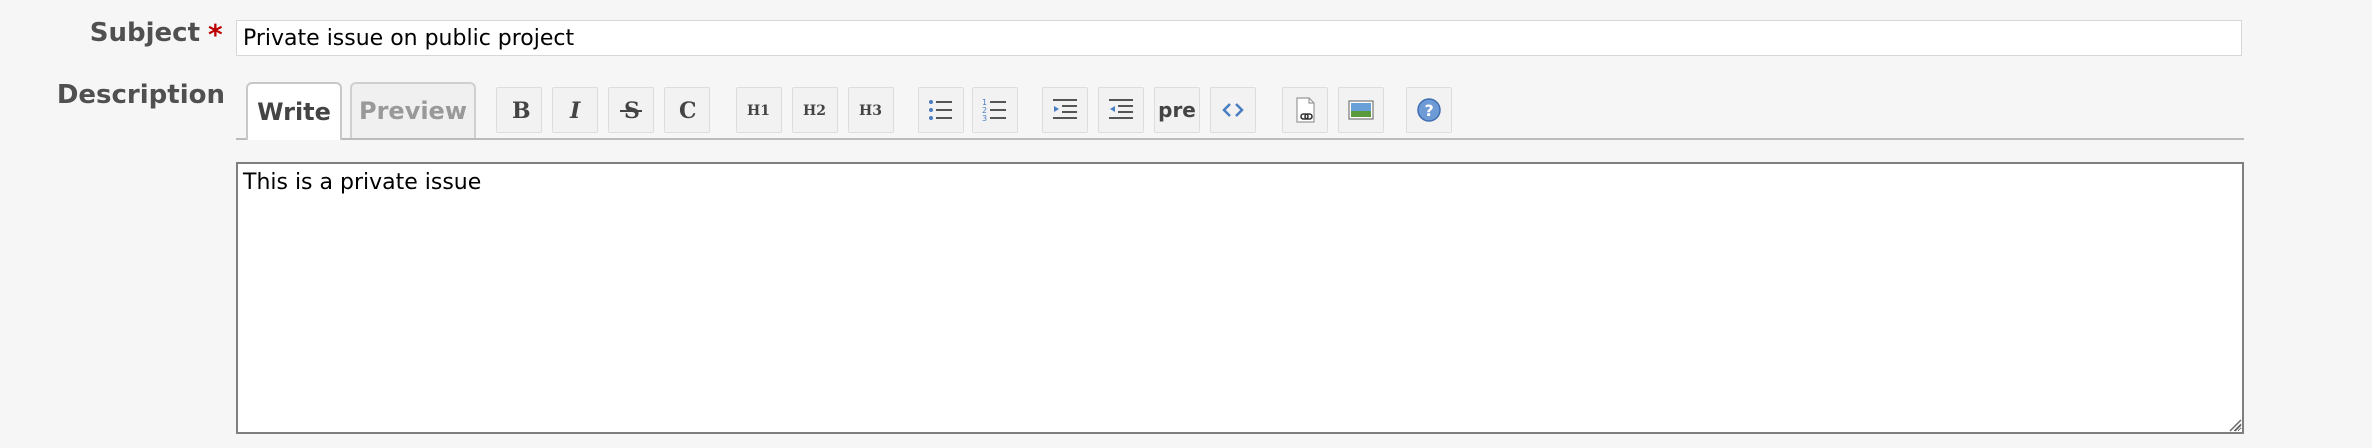  I want to click on svg-text: C, so click(688, 111).